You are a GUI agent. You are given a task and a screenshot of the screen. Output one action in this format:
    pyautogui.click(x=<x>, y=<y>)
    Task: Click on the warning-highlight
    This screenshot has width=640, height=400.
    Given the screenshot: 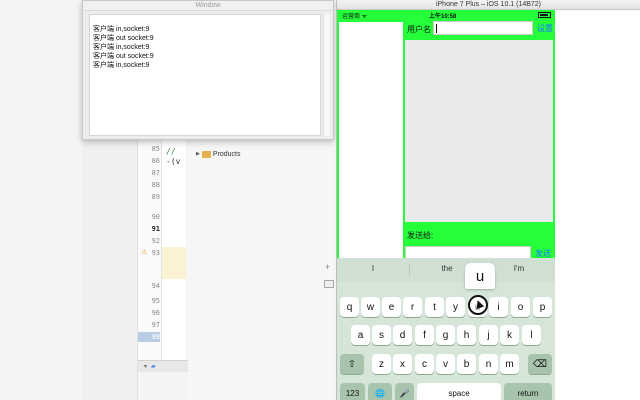 What is the action you would take?
    pyautogui.click(x=174, y=263)
    